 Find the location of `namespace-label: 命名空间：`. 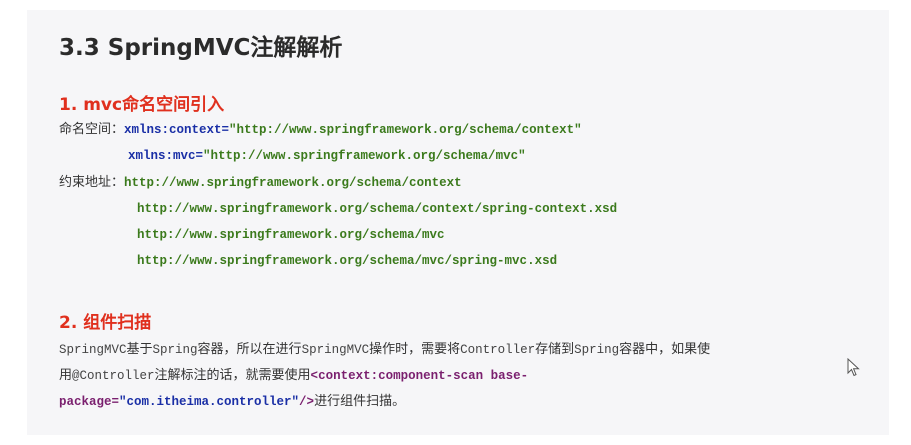

namespace-label: 命名空间： is located at coordinates (92, 129).